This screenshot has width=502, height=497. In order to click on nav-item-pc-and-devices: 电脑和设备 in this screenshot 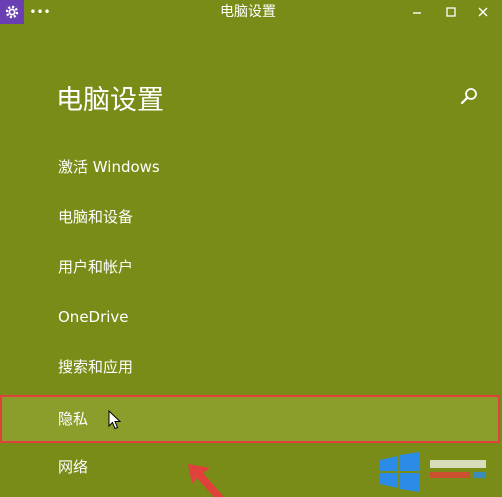, I will do `click(250, 217)`.